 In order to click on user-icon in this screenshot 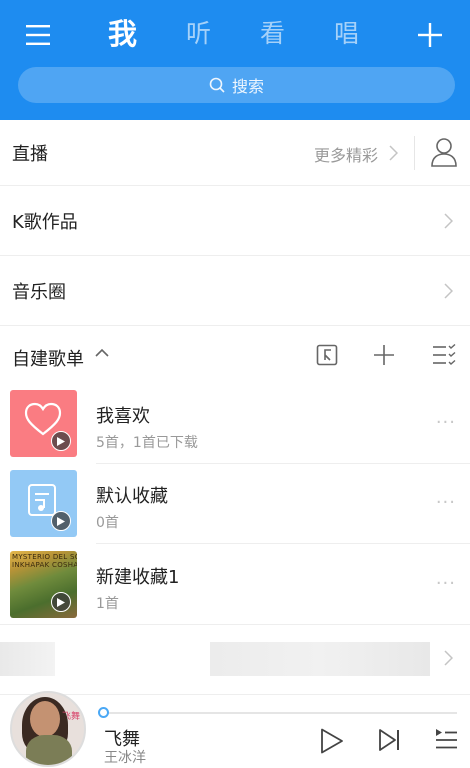, I will do `click(444, 152)`.